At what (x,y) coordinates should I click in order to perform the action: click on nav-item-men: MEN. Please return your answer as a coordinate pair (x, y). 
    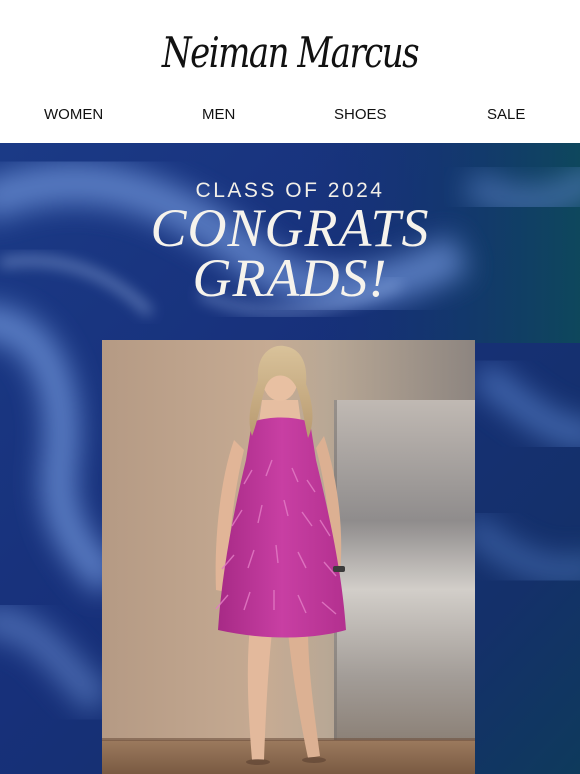
    Looking at the image, I should click on (218, 114).